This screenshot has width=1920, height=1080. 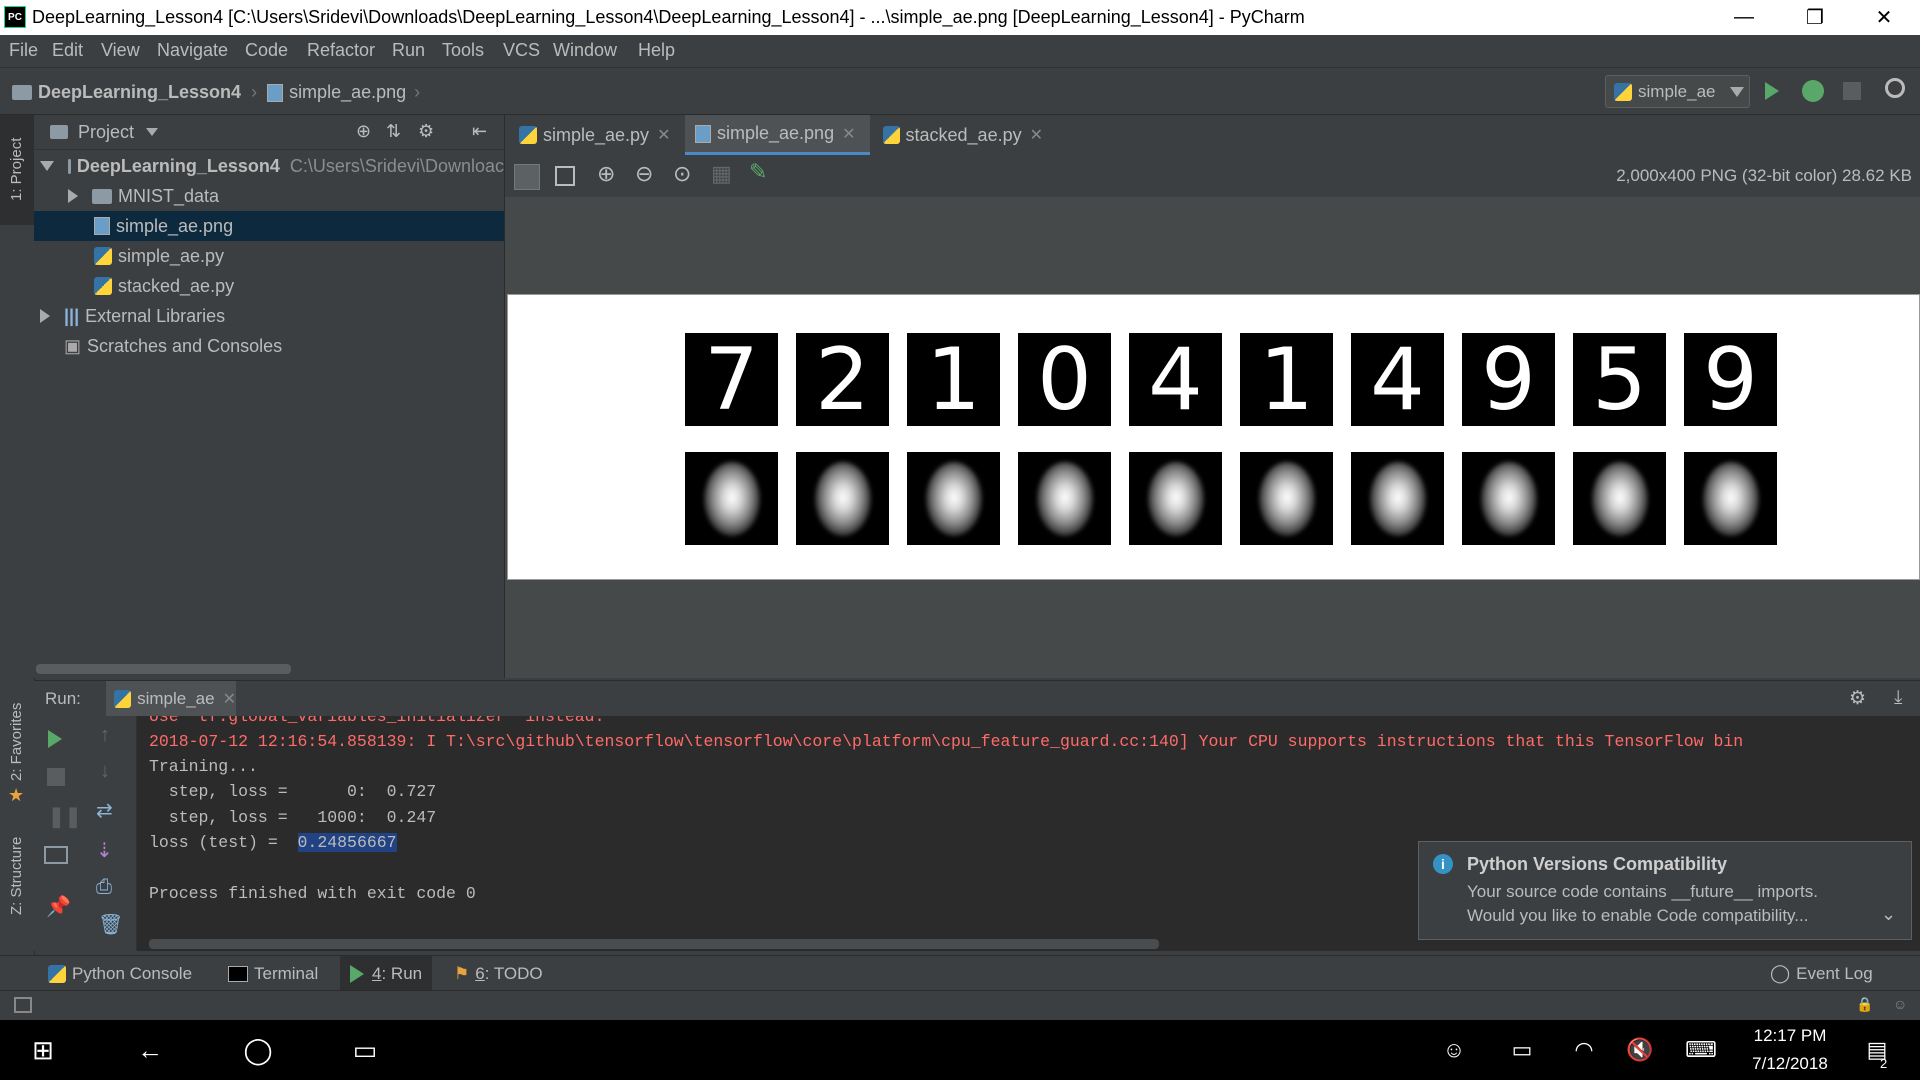 I want to click on rerun-icon, so click(x=55, y=741).